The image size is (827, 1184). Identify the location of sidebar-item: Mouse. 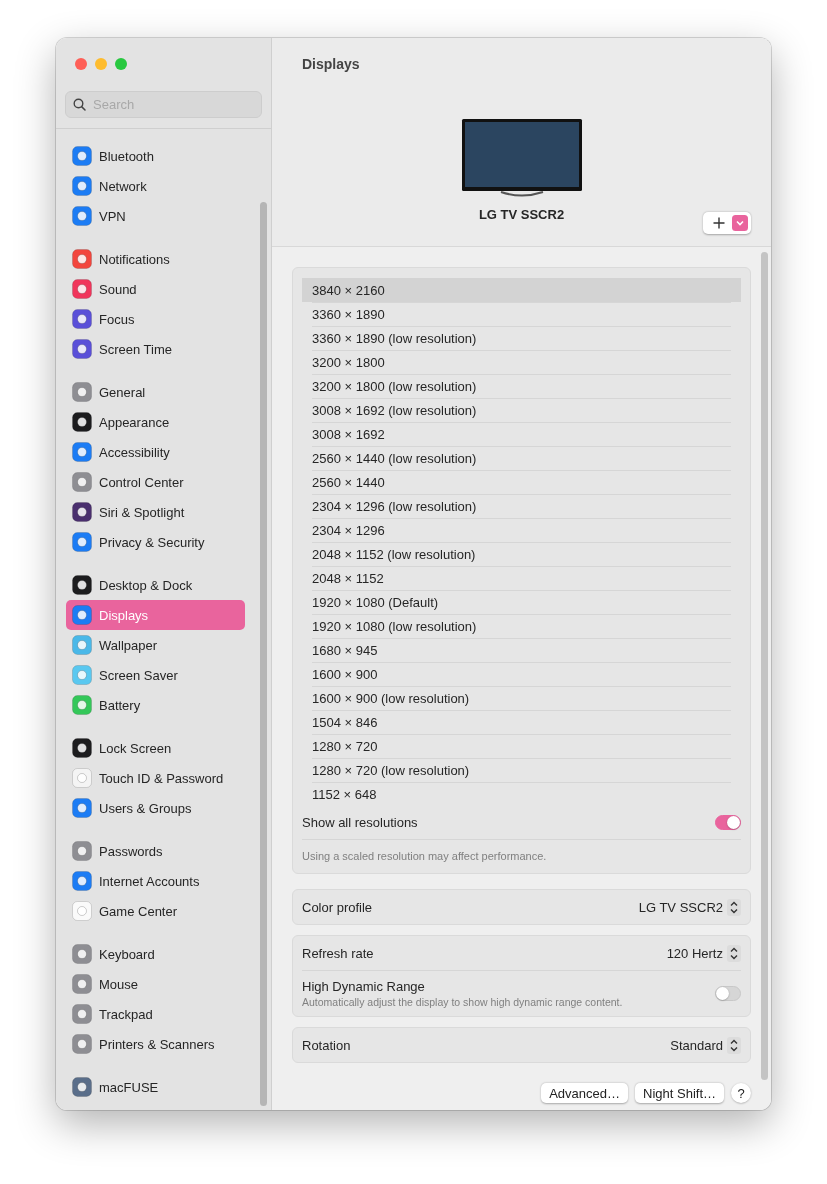
(155, 984).